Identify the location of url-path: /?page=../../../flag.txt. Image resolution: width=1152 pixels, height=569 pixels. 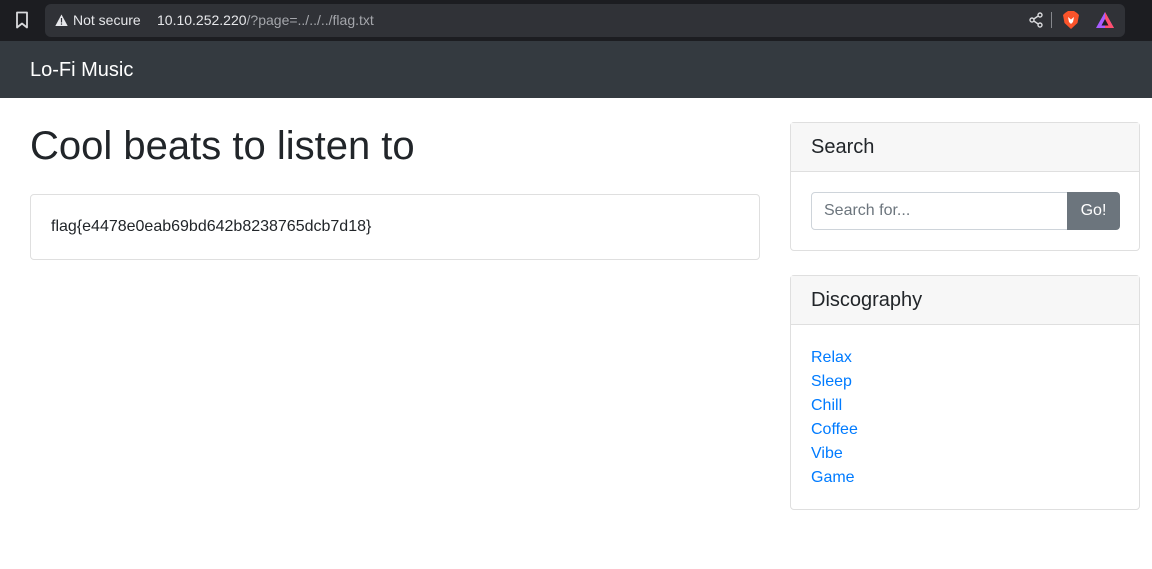
(310, 20).